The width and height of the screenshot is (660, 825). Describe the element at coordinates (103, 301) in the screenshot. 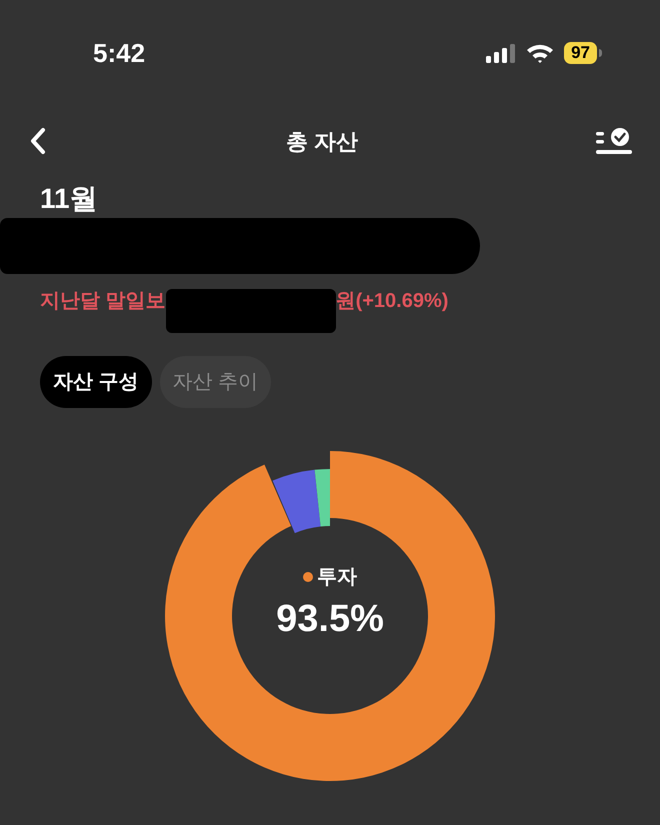

I see `change-text: 지난달 말일보` at that location.